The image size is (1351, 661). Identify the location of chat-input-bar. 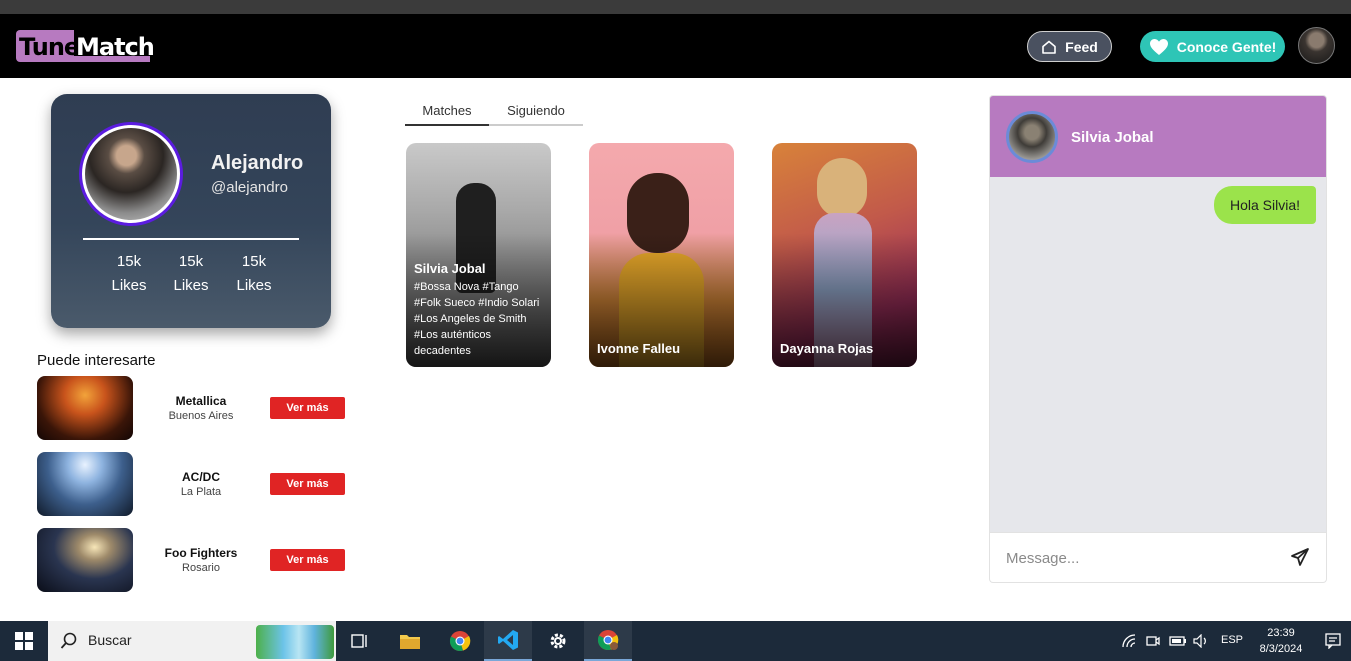
(1158, 557).